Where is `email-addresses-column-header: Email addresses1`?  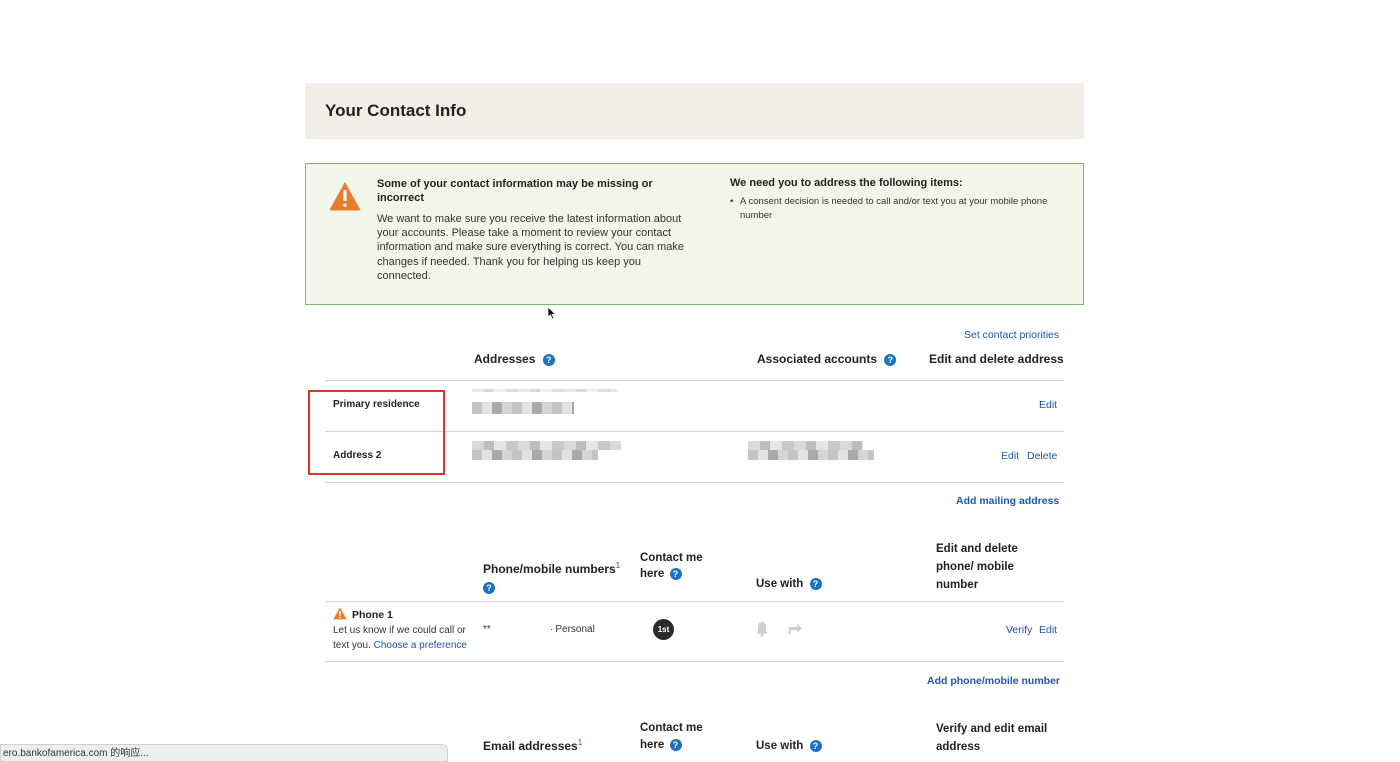
email-addresses-column-header: Email addresses1 is located at coordinates (532, 745).